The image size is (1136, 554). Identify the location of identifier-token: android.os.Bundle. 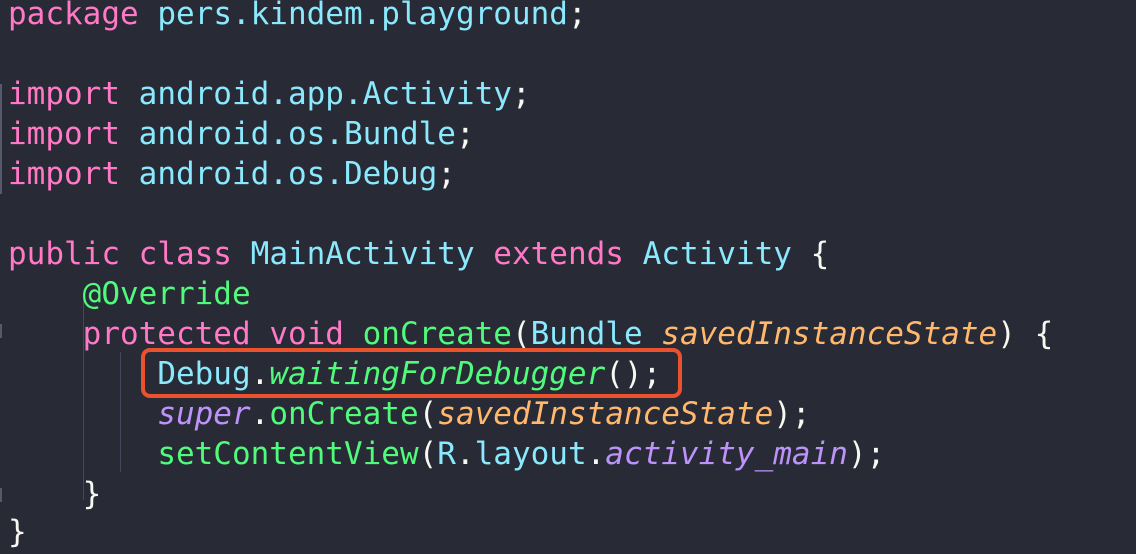
(297, 134).